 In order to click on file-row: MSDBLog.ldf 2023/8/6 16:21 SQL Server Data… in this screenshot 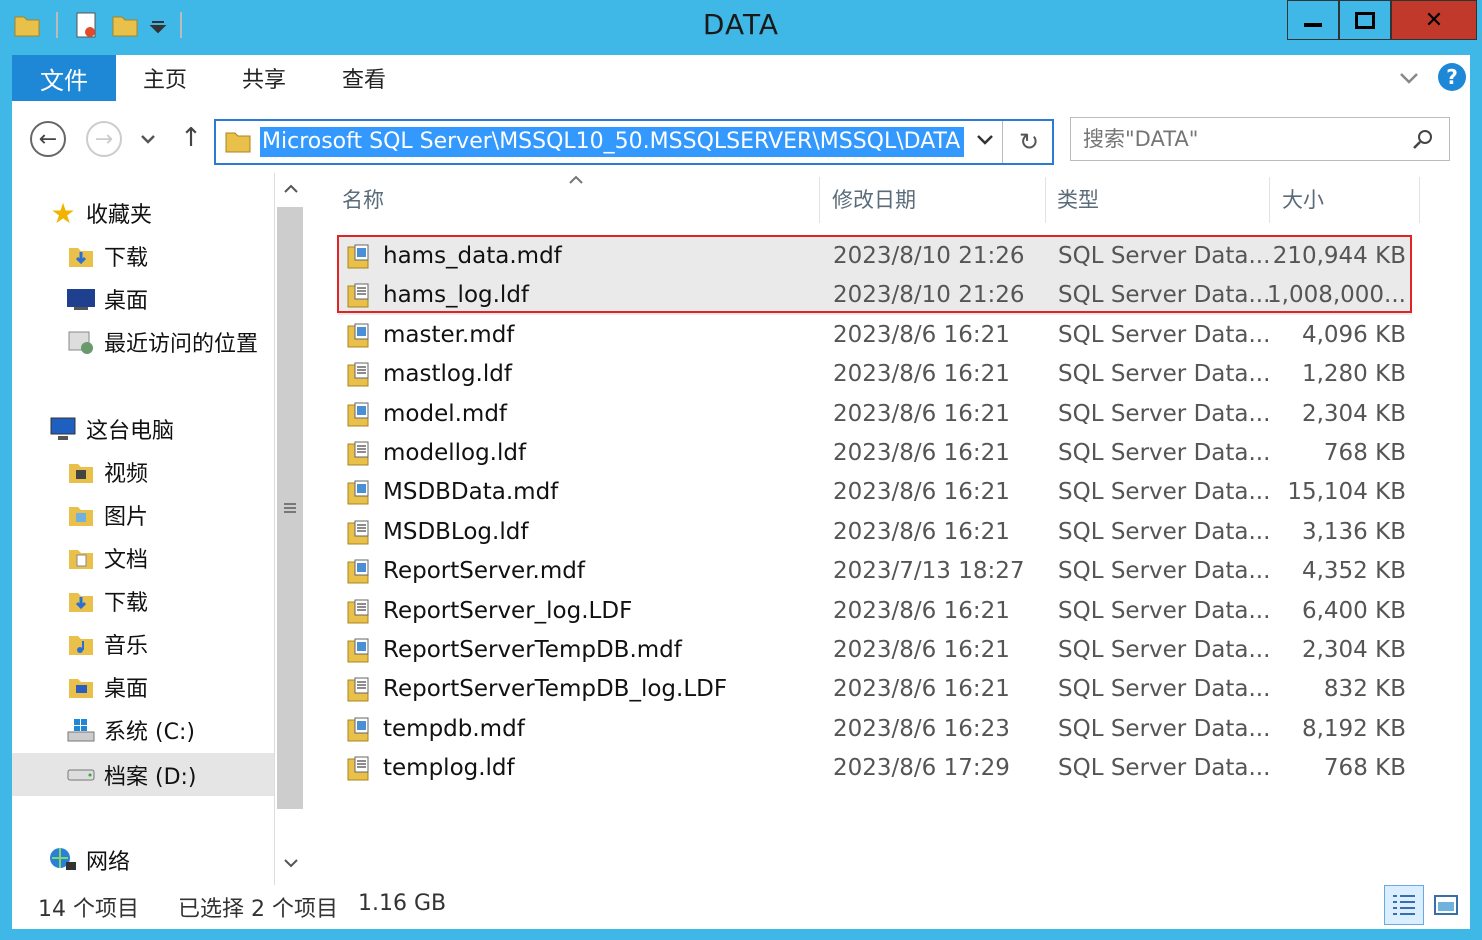, I will do `click(875, 532)`.